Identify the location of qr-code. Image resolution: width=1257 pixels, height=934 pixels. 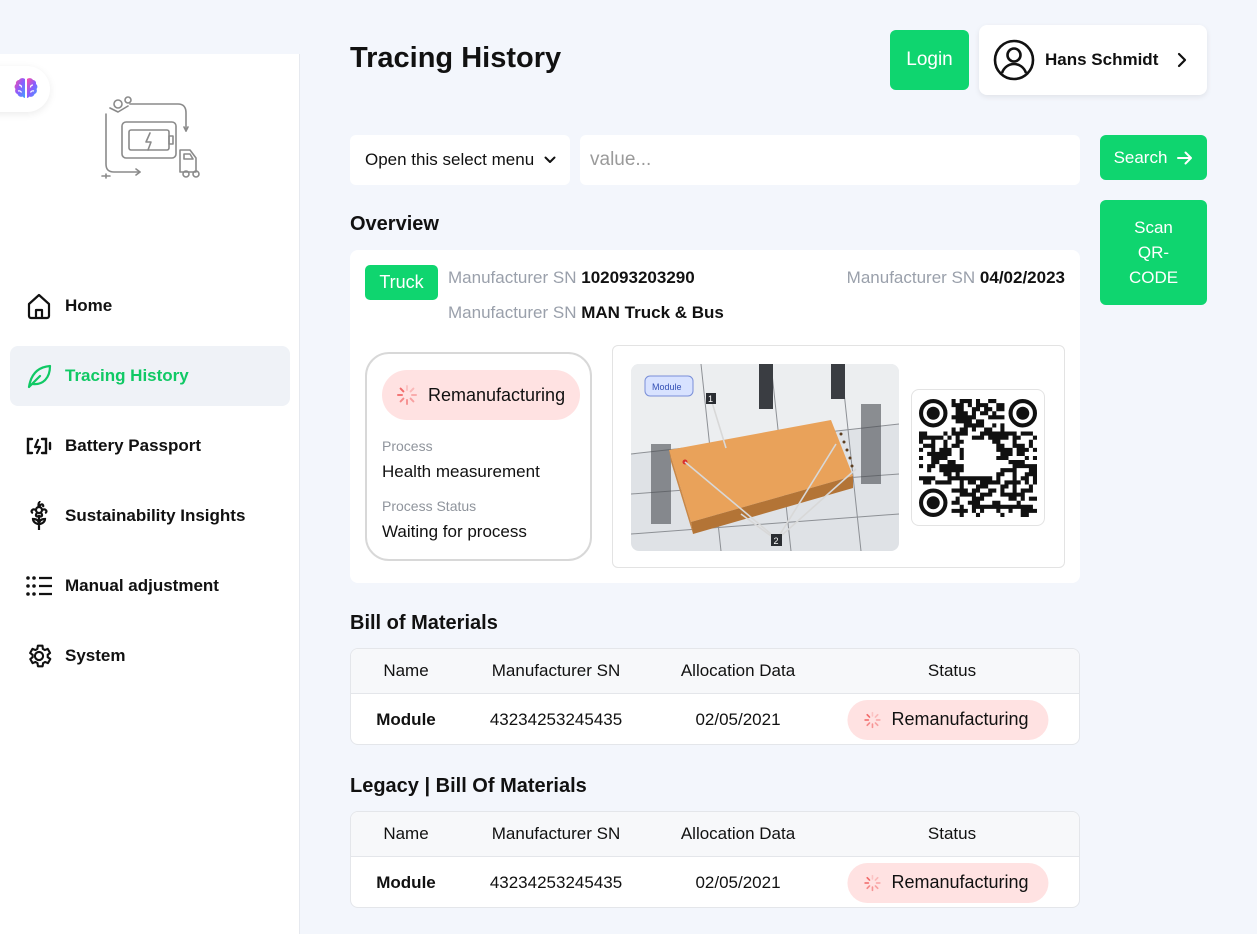
(978, 457).